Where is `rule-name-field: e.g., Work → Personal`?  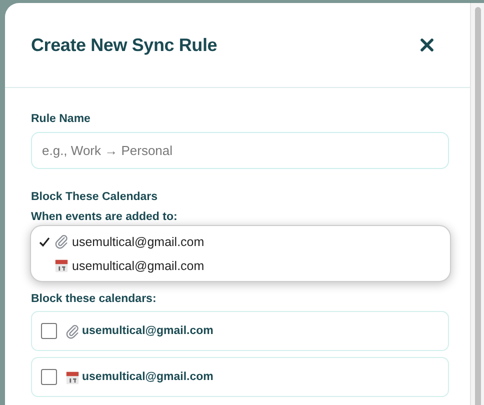
rule-name-field: e.g., Work → Personal is located at coordinates (240, 150).